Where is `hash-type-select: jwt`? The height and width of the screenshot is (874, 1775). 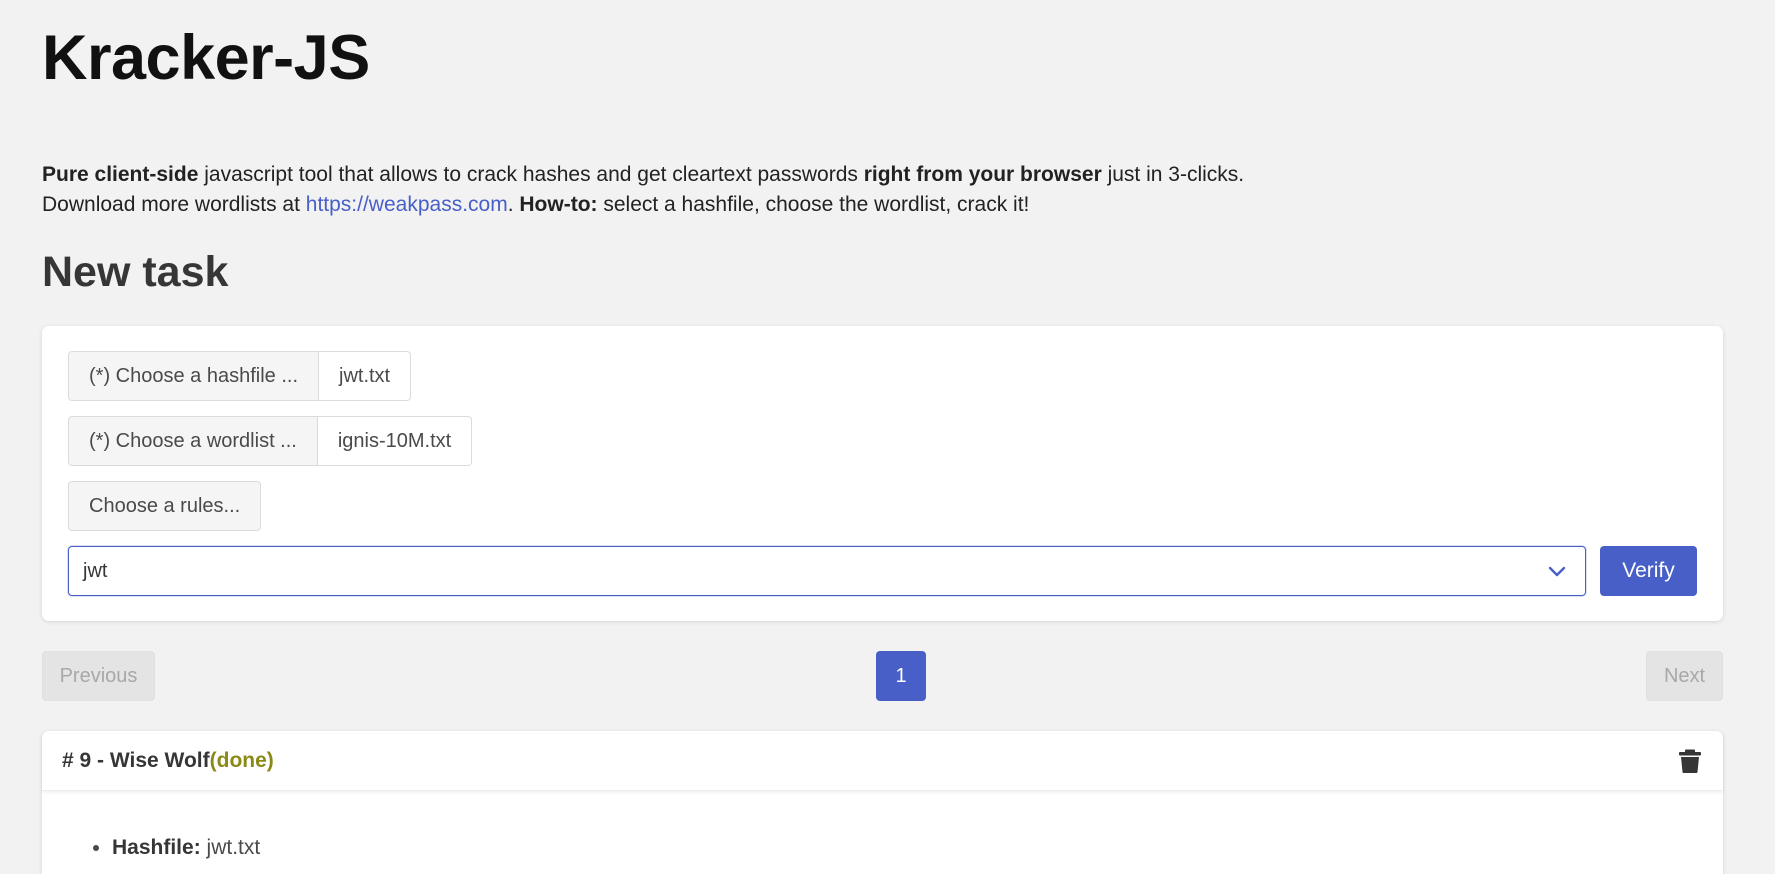 hash-type-select: jwt is located at coordinates (827, 571).